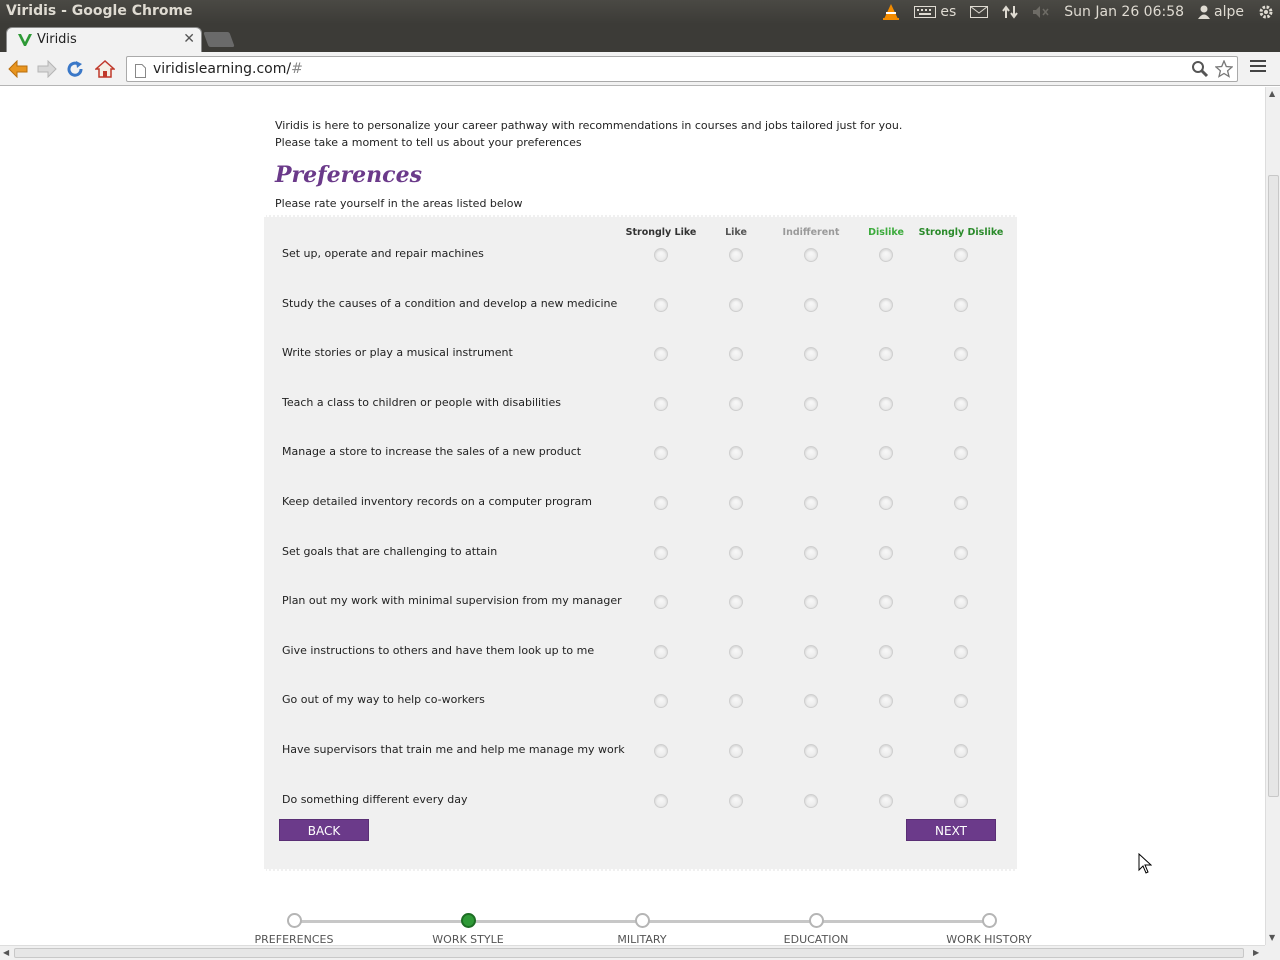  I want to click on scroll-right-arrow-icon: ▶, so click(1256, 952).